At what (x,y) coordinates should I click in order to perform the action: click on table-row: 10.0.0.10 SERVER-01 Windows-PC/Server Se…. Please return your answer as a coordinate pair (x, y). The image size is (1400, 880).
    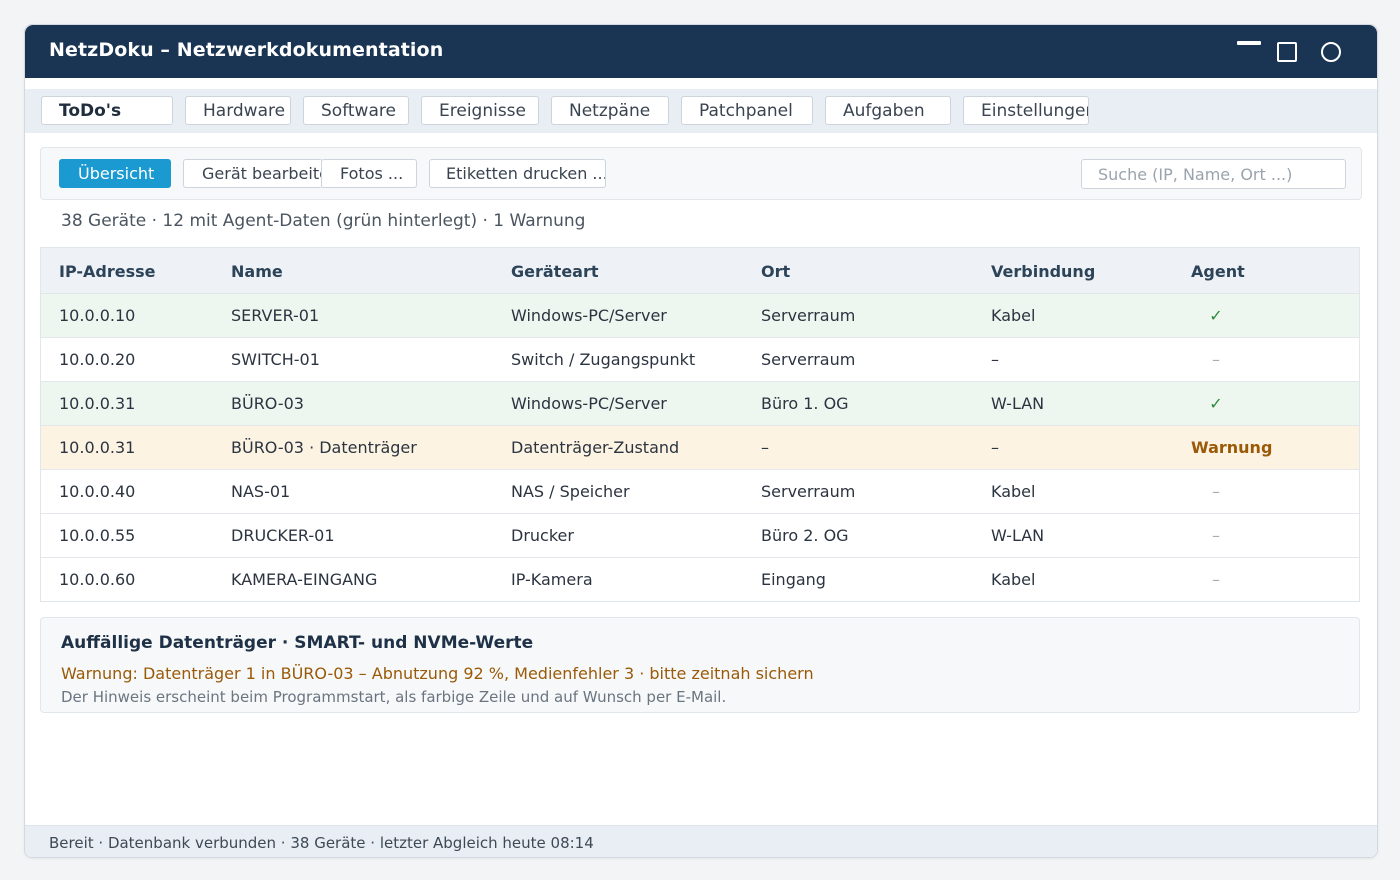
    Looking at the image, I should click on (700, 316).